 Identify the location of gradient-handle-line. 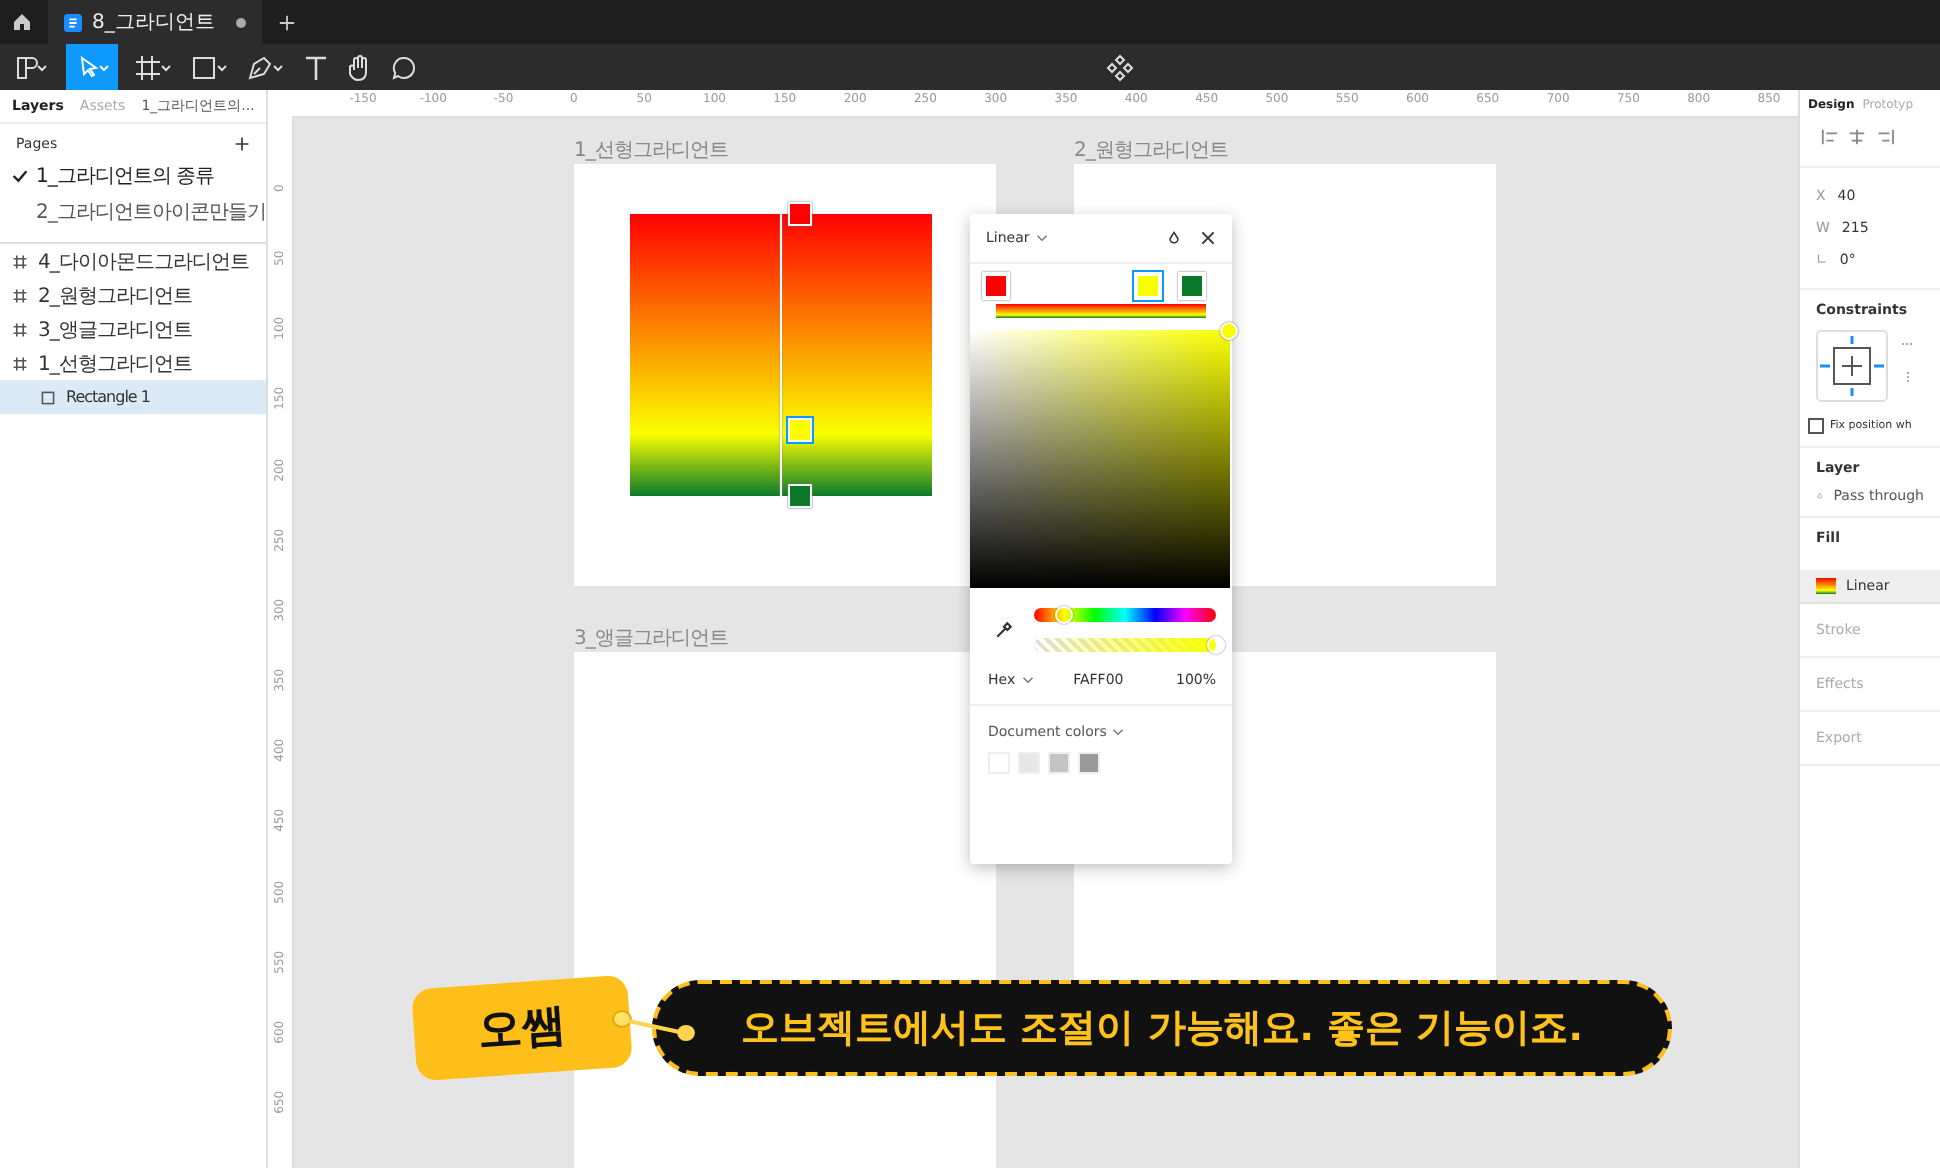
(781, 355).